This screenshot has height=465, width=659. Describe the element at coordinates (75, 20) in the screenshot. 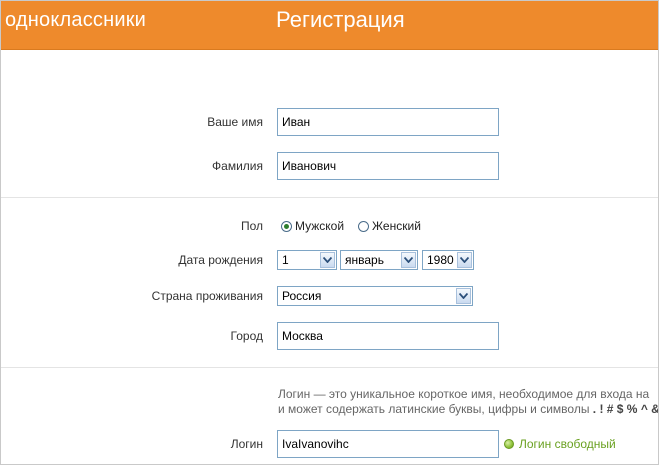

I see `site-logo: одноклассники` at that location.